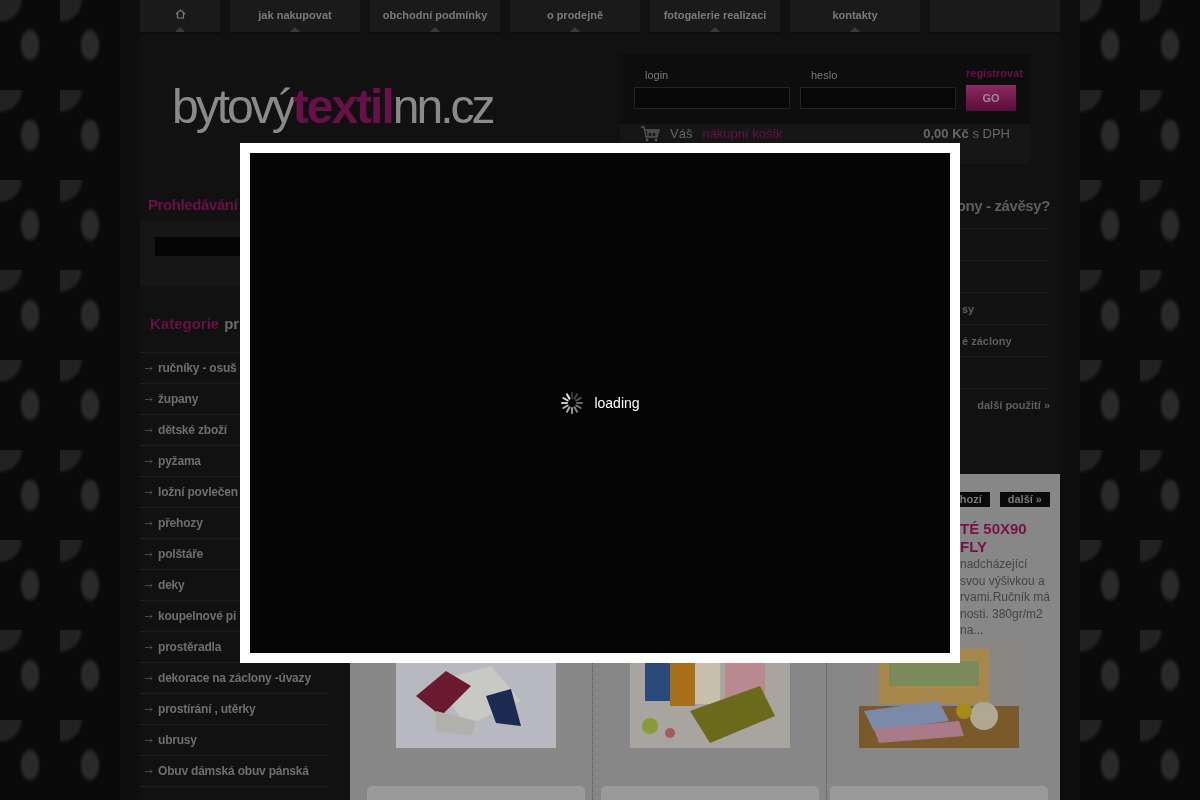 This screenshot has height=800, width=1200. What do you see at coordinates (180, 14) in the screenshot?
I see `home-icon` at bounding box center [180, 14].